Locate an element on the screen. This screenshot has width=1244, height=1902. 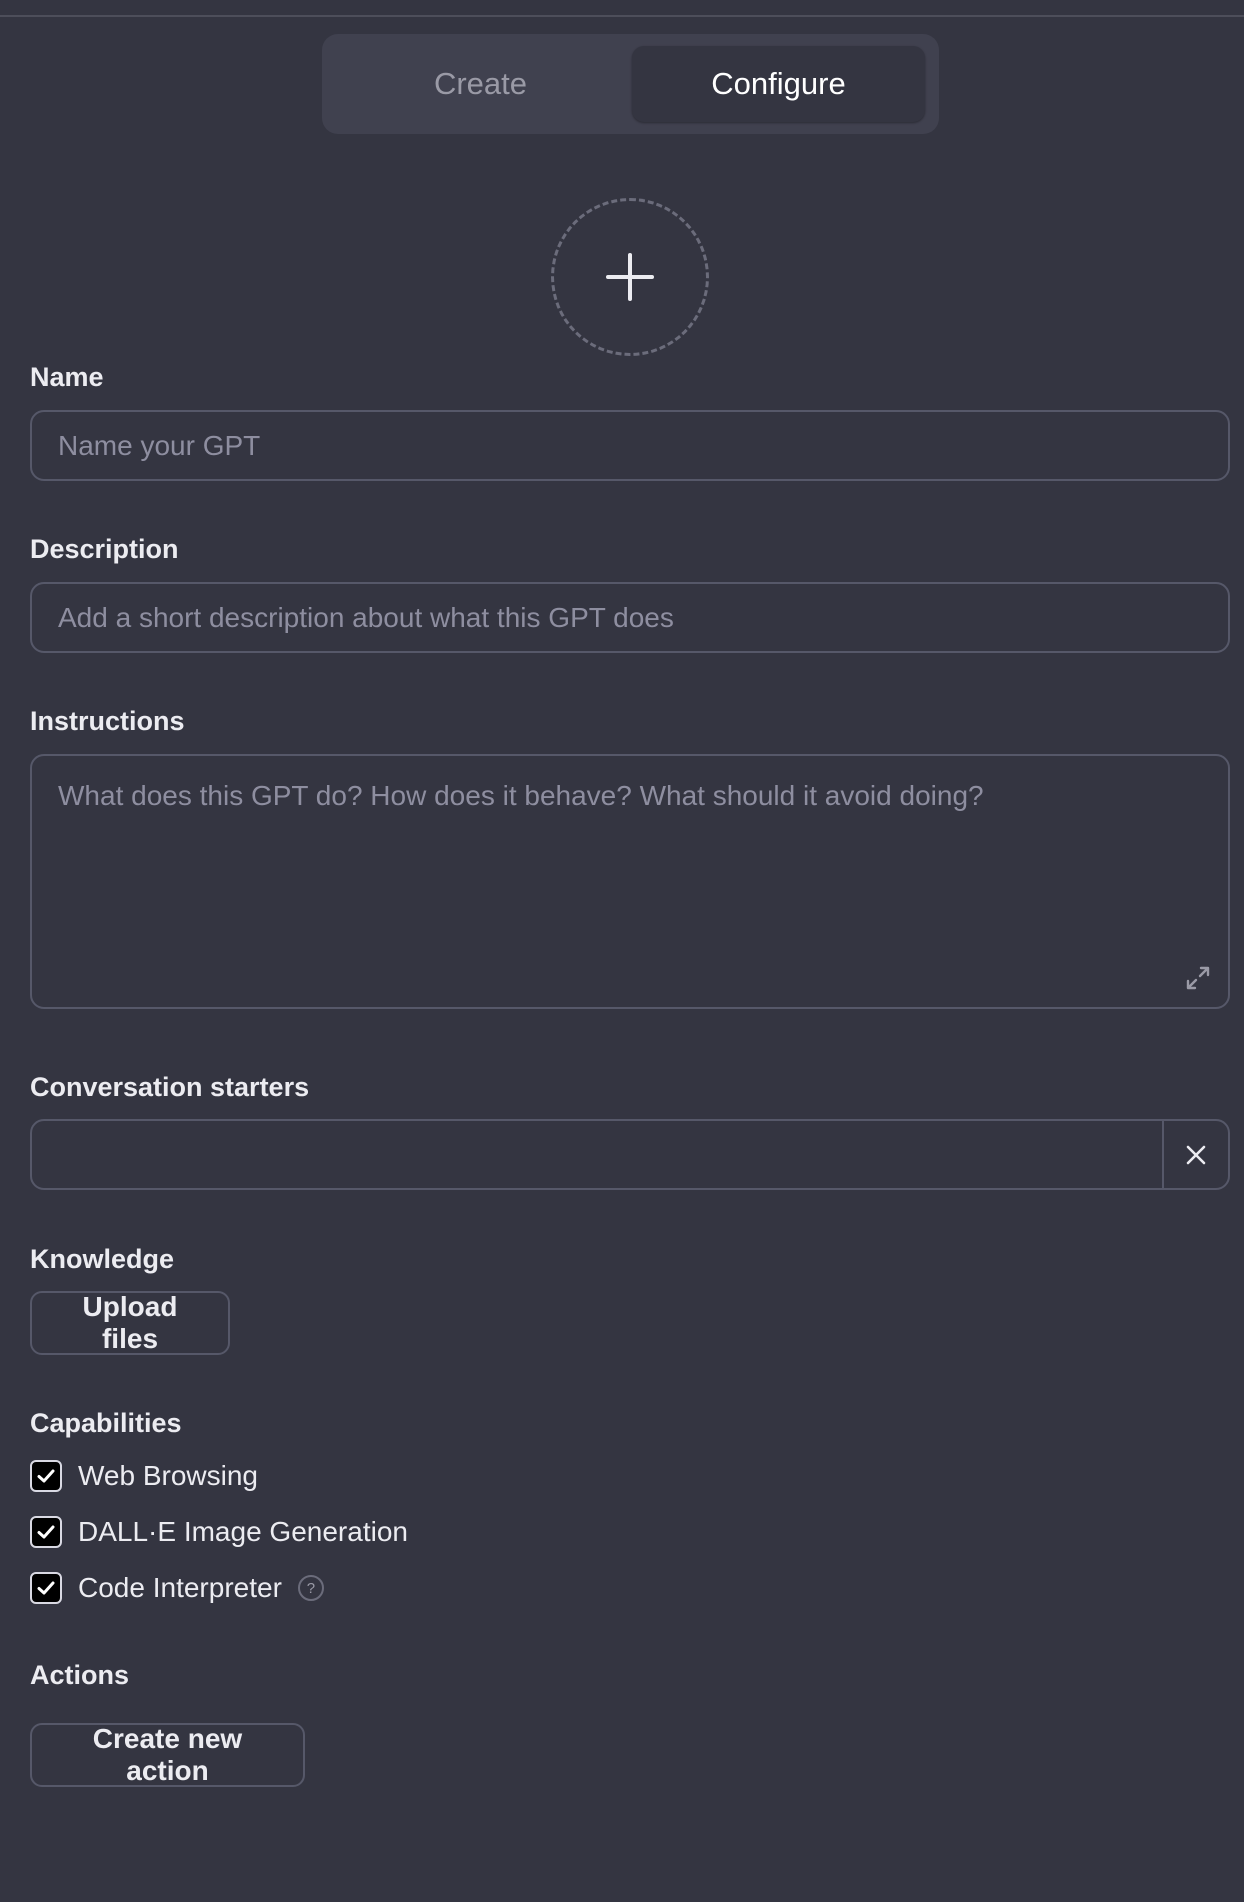
upload-files-button: Upload files is located at coordinates (130, 1323).